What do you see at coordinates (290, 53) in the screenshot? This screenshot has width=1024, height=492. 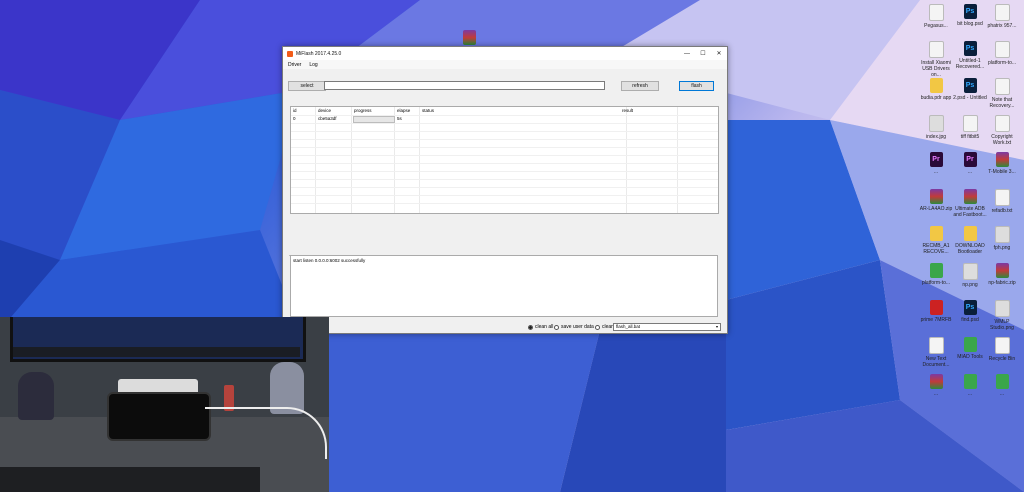 I see `miflash-app-icon` at bounding box center [290, 53].